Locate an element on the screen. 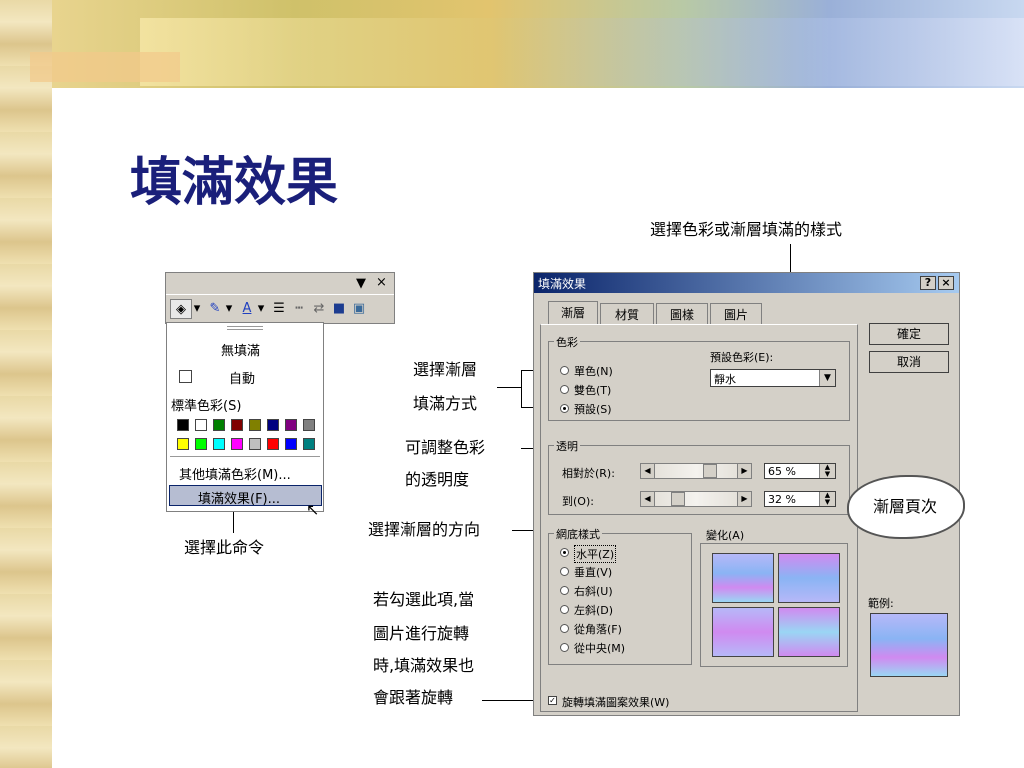 The height and width of the screenshot is (768, 1024). from-slider: ◀ ▶ is located at coordinates (696, 471).